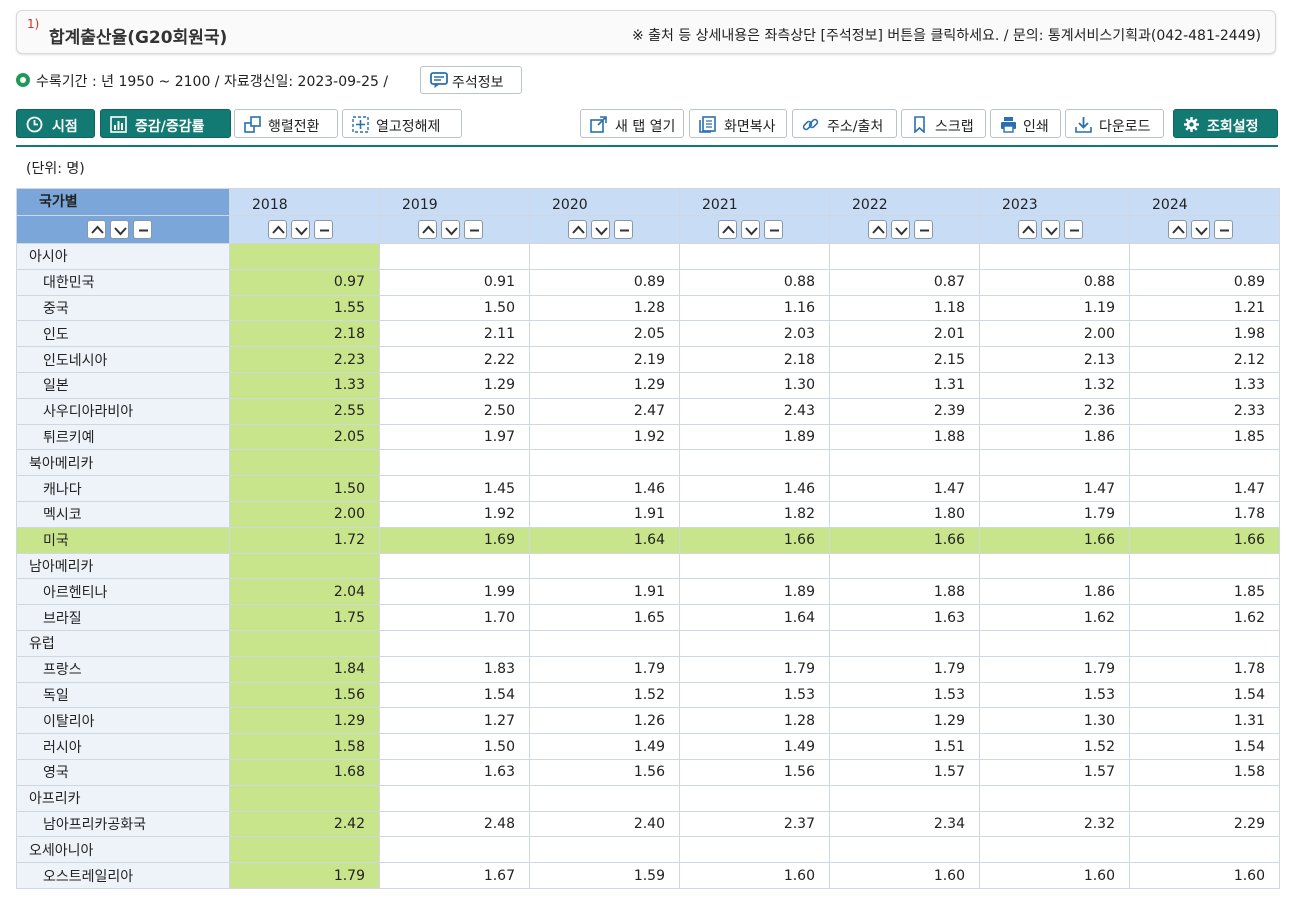  I want to click on new-tab-button: 새 탭 열기, so click(632, 123).